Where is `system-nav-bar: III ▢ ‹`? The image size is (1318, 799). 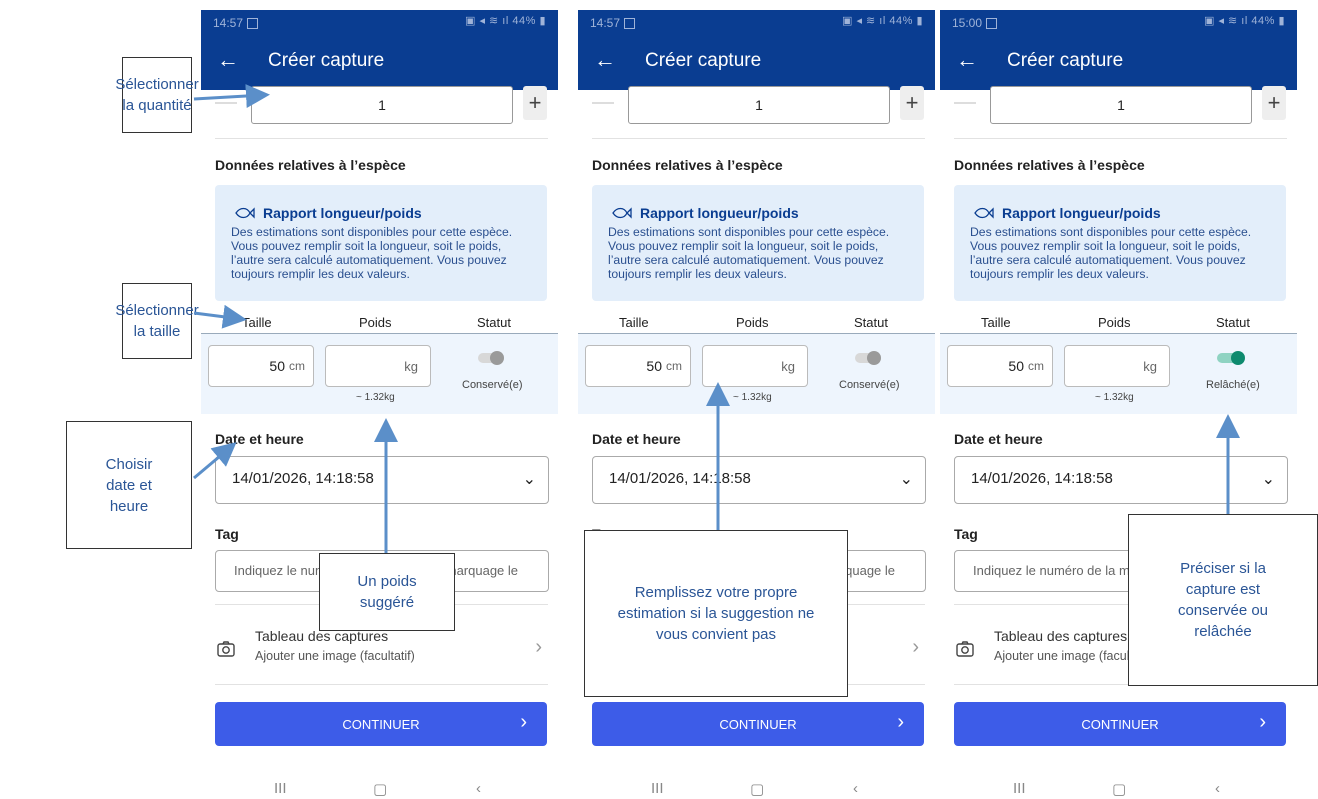
system-nav-bar: III ▢ ‹ is located at coordinates (379, 789).